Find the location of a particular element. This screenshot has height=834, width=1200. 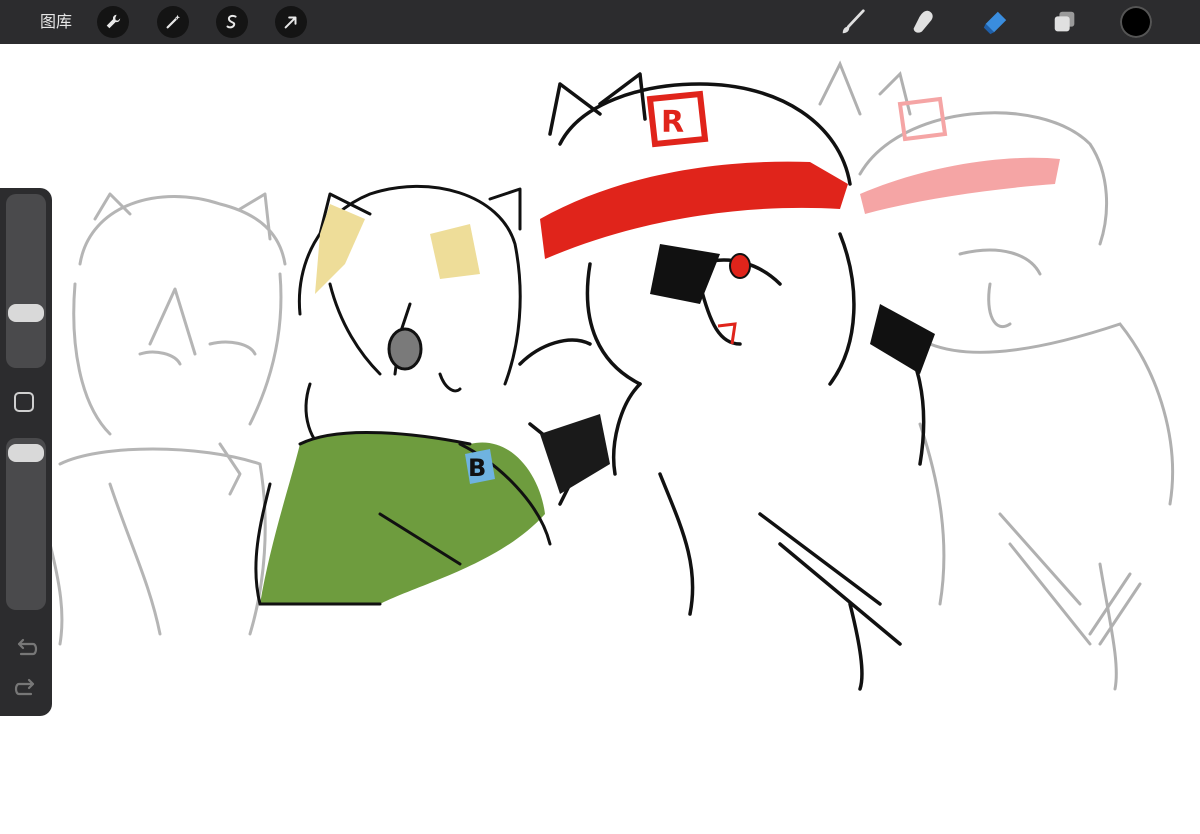

selection-button is located at coordinates (232, 22).